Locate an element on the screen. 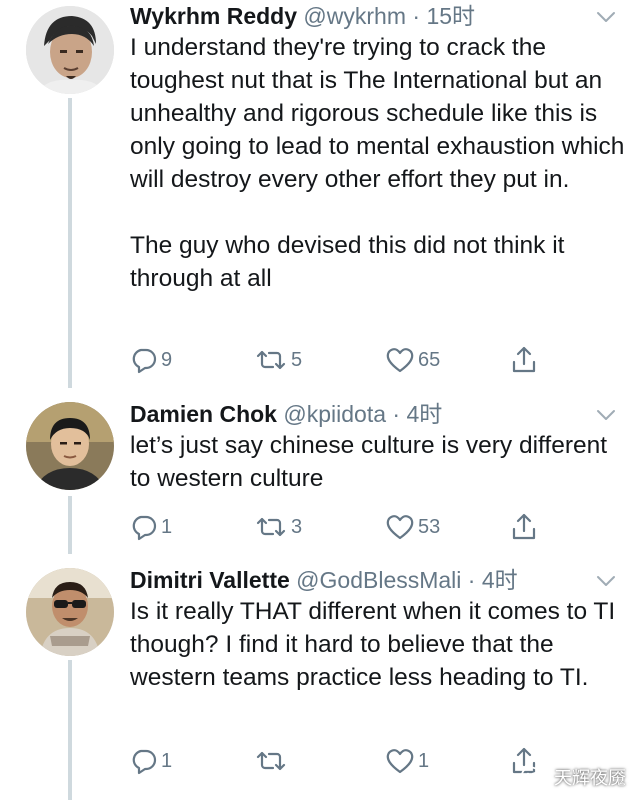 This screenshot has width=640, height=804. reply-button: 9 is located at coordinates (151, 360).